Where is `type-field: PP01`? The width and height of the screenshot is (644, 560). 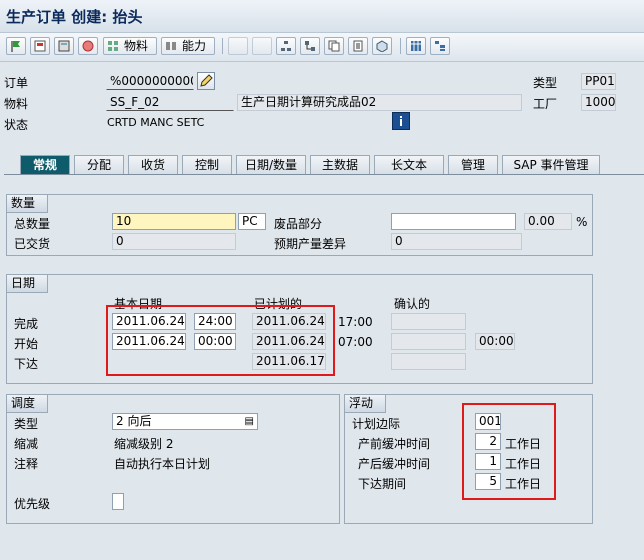 type-field: PP01 is located at coordinates (598, 81).